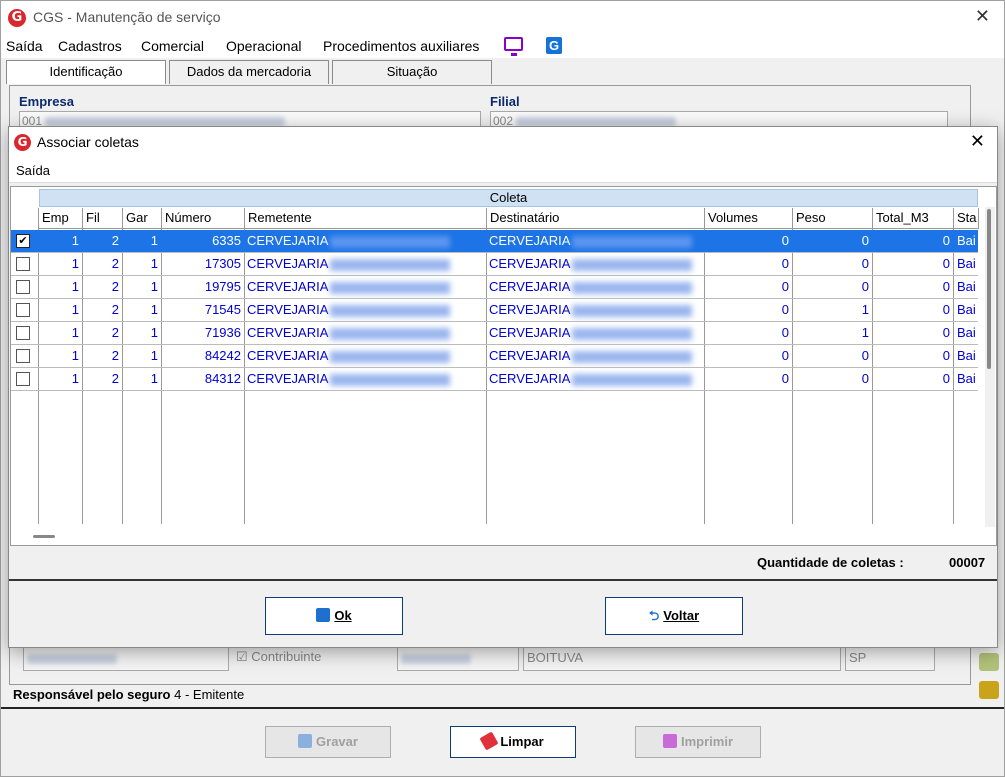  I want to click on ok-button: Ok, so click(334, 616).